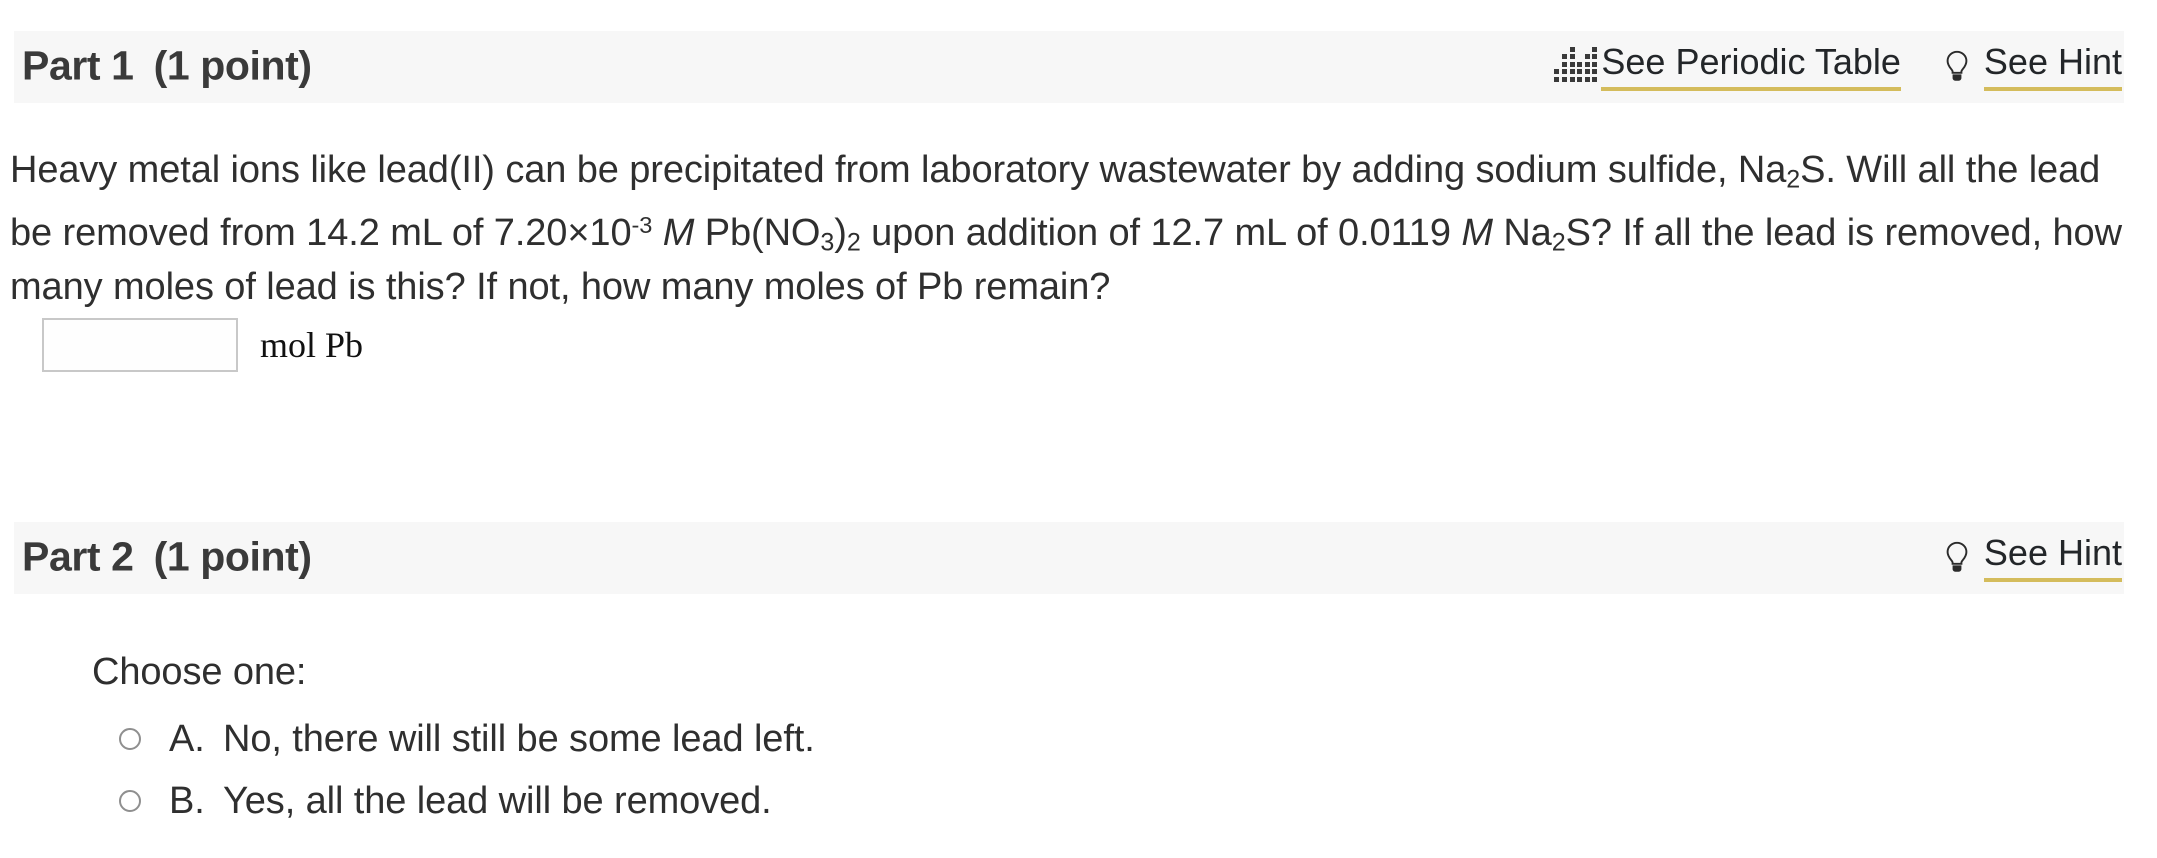 This screenshot has width=2157, height=858. What do you see at coordinates (2052, 558) in the screenshot?
I see `see-hint-label-part-2: See Hint` at bounding box center [2052, 558].